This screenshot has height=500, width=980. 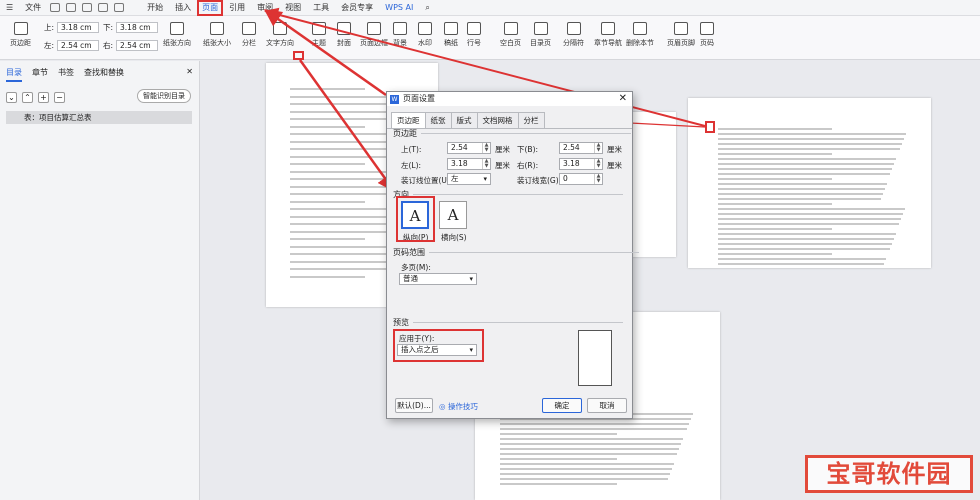 What do you see at coordinates (508, 322) in the screenshot?
I see `preview-section: 预览` at bounding box center [508, 322].